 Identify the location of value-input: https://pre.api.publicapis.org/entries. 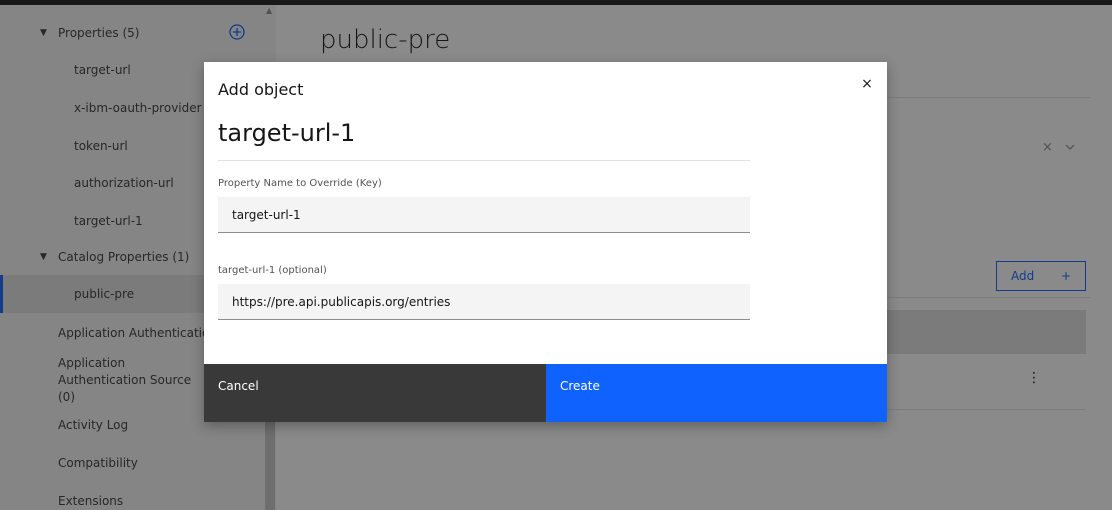
(484, 302).